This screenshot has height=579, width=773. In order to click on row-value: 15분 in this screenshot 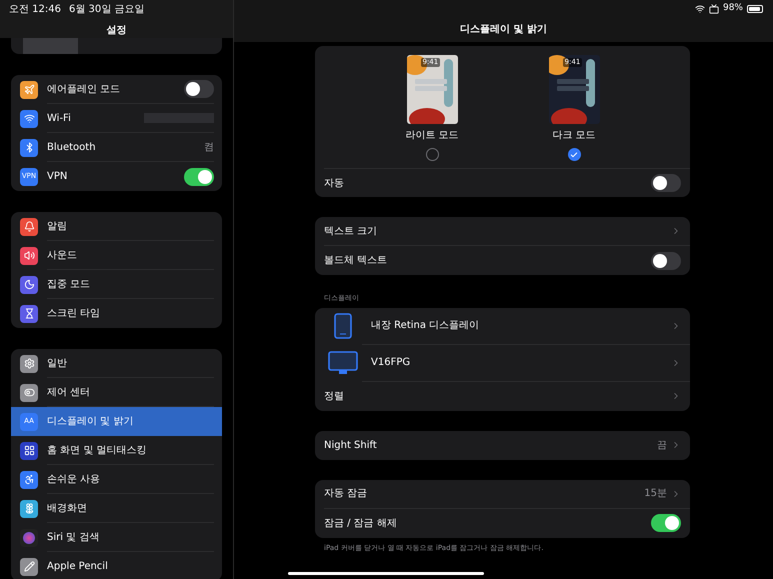, I will do `click(655, 494)`.